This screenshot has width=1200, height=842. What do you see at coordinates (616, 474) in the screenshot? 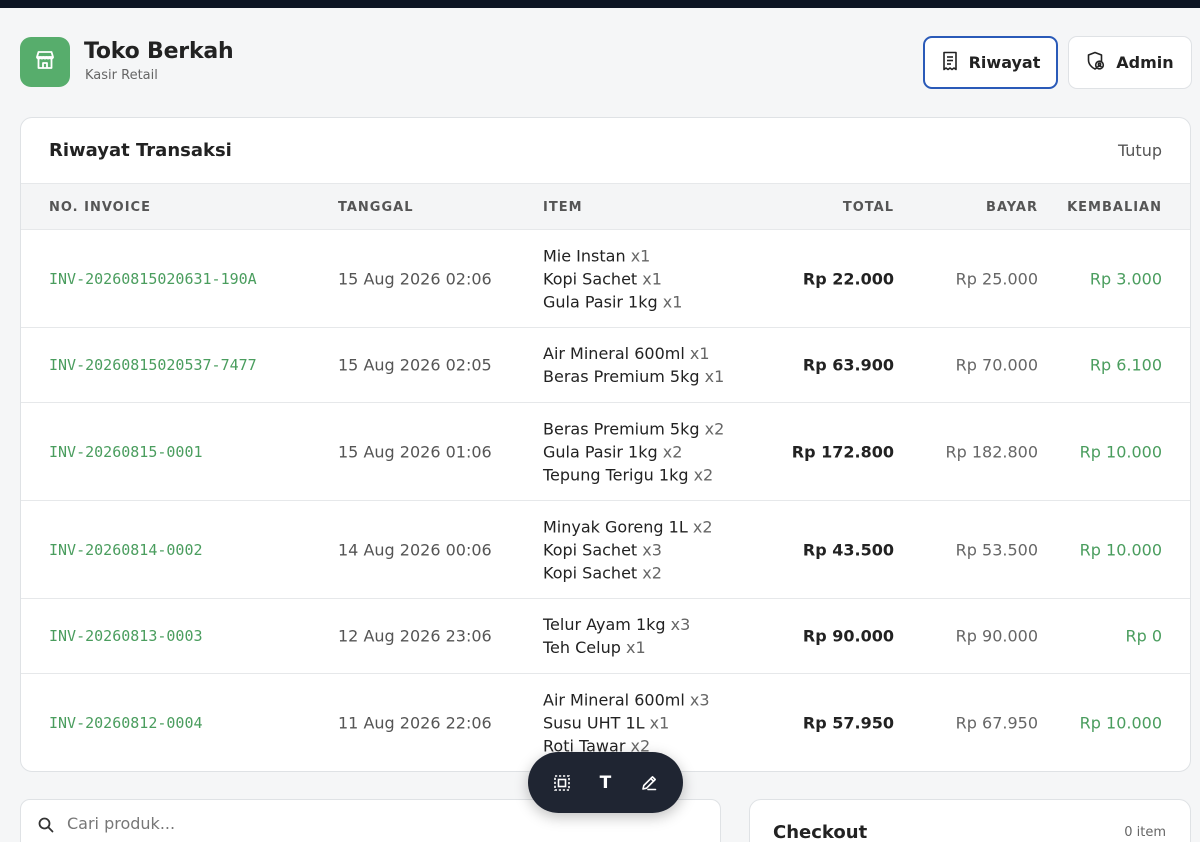
I see `item-name: Tepung Terigu 1kg` at bounding box center [616, 474].